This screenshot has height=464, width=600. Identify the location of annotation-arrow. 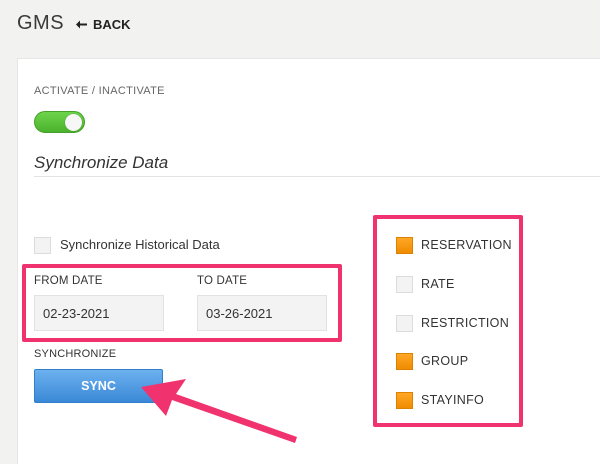
(219, 411).